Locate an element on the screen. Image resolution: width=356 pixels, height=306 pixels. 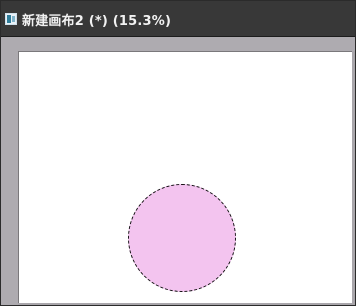
window-title: 新建画布2 (*) (15.3%) is located at coordinates (97, 21).